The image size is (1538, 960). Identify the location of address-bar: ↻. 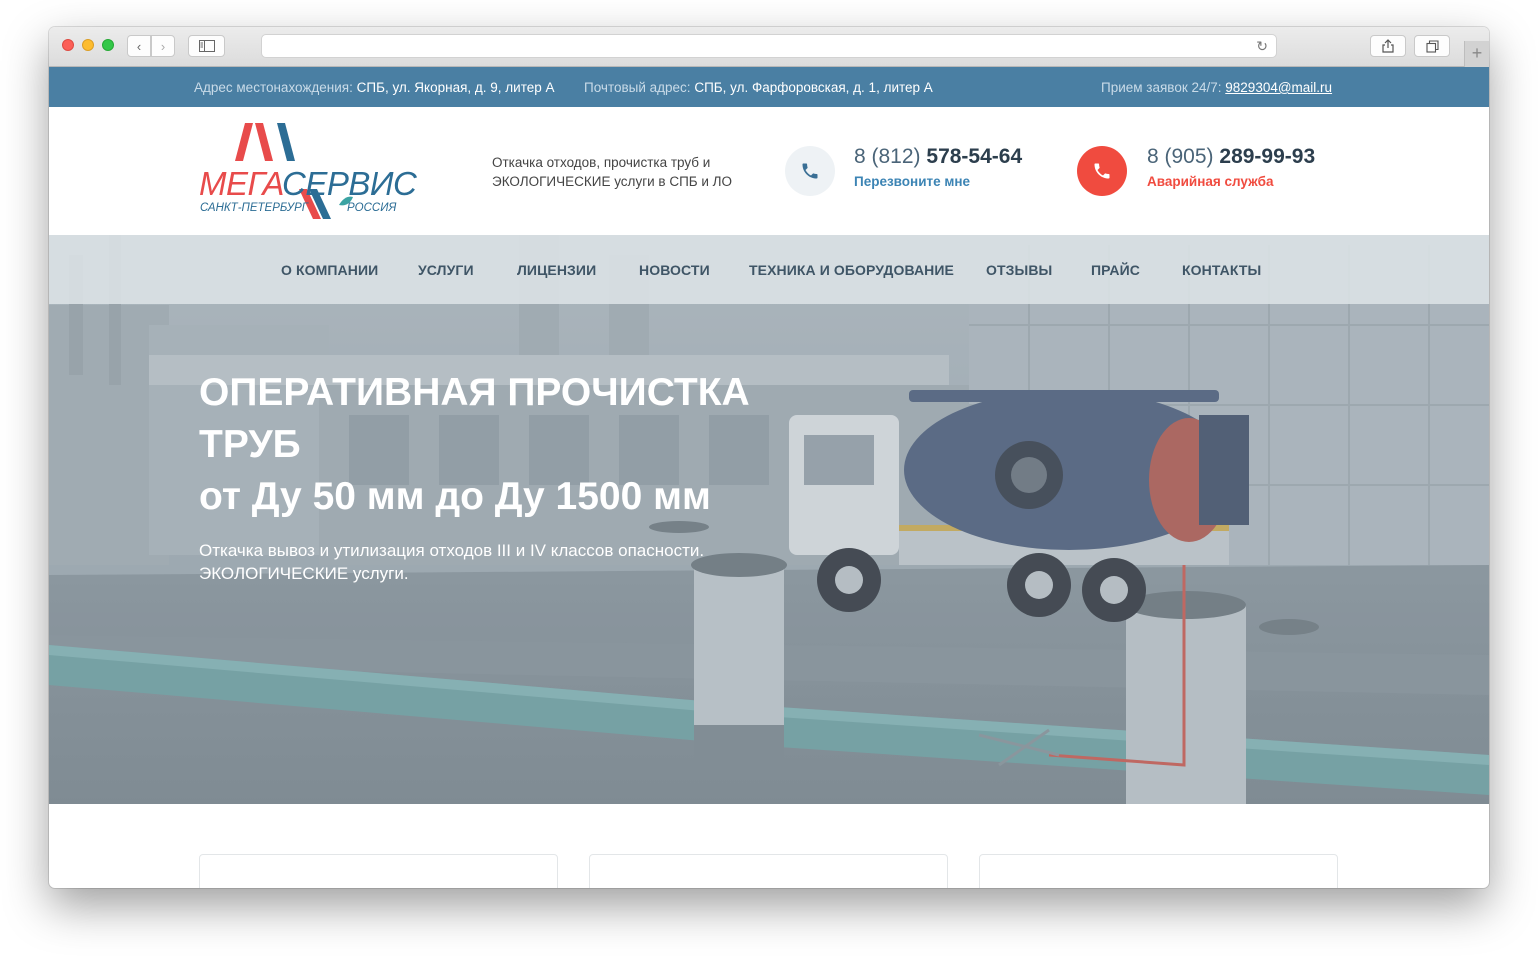
(769, 46).